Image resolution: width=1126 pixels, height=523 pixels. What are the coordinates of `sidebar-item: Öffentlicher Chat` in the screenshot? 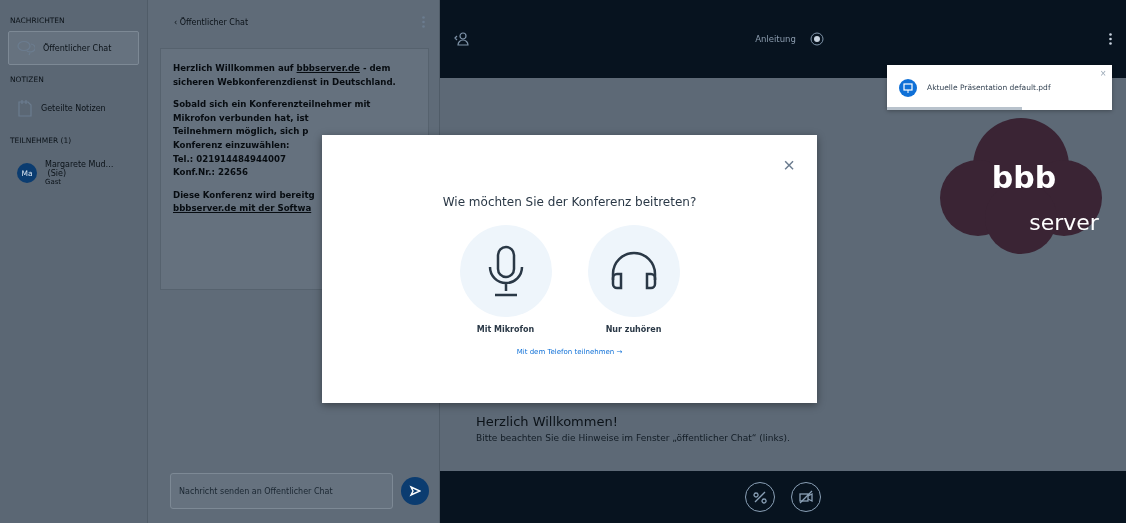 It's located at (73, 48).